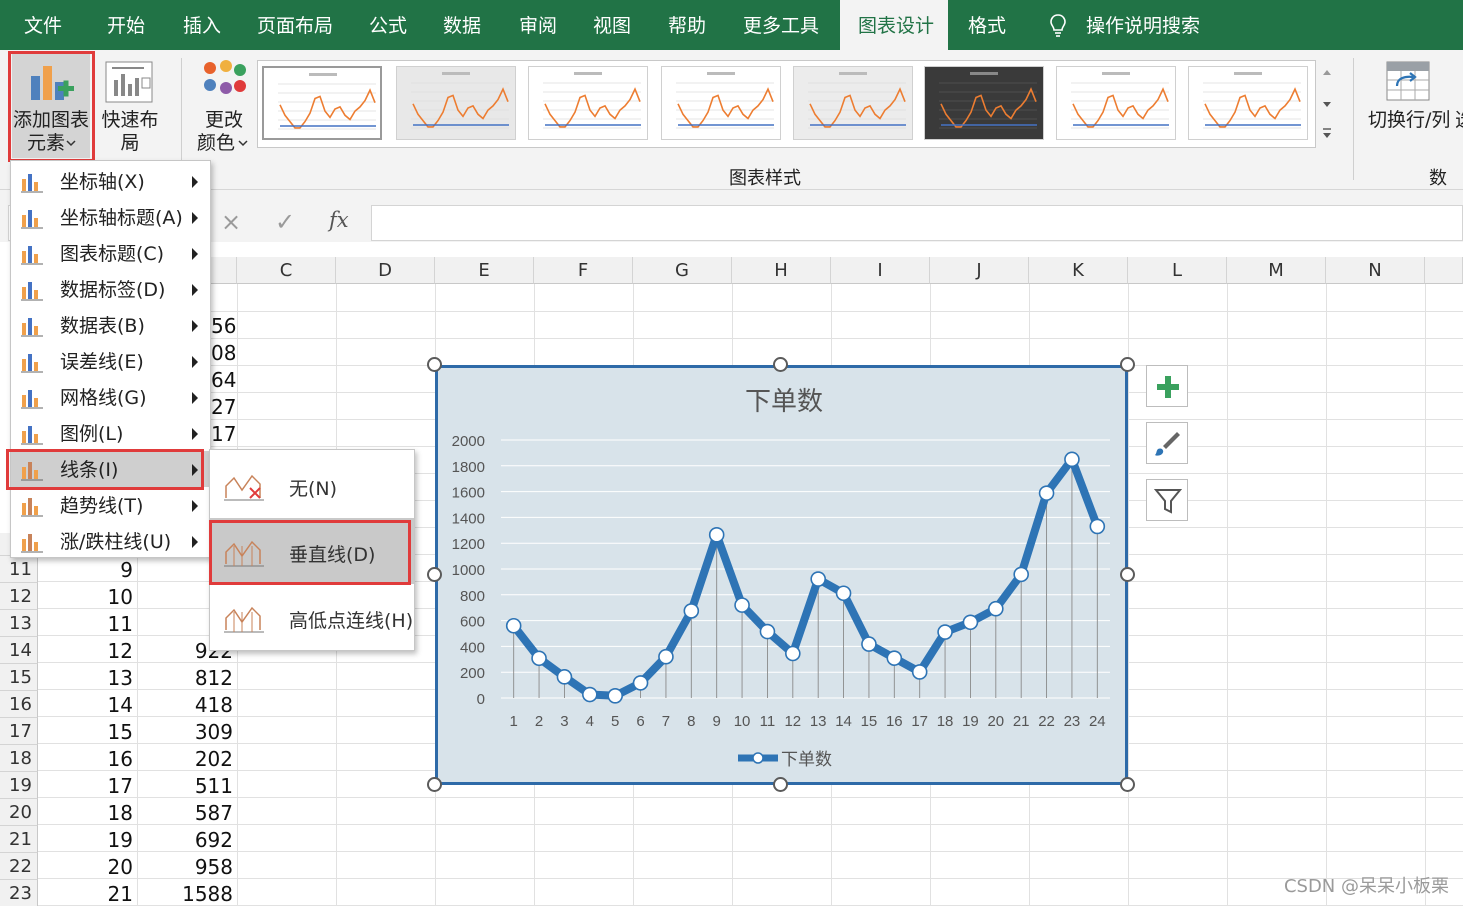 Image resolution: width=1463 pixels, height=906 pixels. I want to click on cell-value: 418, so click(187, 704).